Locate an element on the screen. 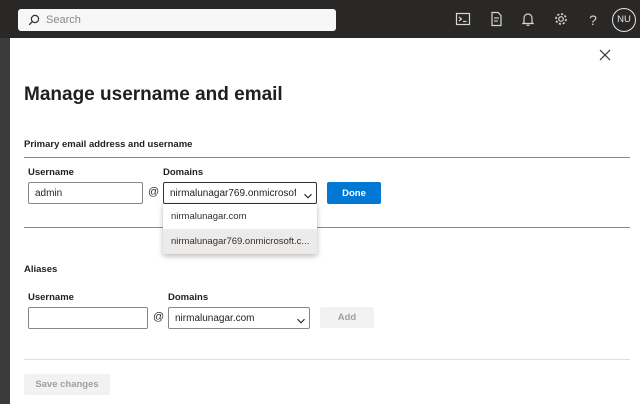  username-label: Username is located at coordinates (51, 172).